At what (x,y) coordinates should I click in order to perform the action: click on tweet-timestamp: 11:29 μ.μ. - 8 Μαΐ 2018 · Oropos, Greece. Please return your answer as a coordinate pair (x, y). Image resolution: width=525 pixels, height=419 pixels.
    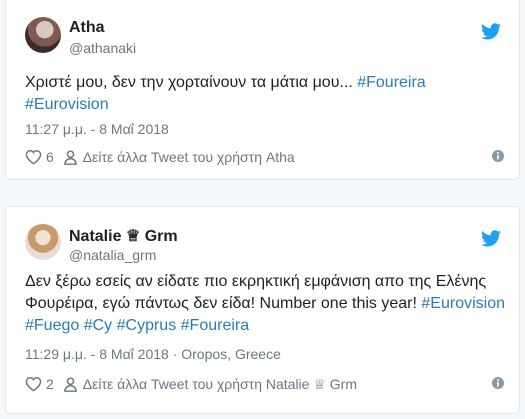
    Looking at the image, I should click on (153, 354).